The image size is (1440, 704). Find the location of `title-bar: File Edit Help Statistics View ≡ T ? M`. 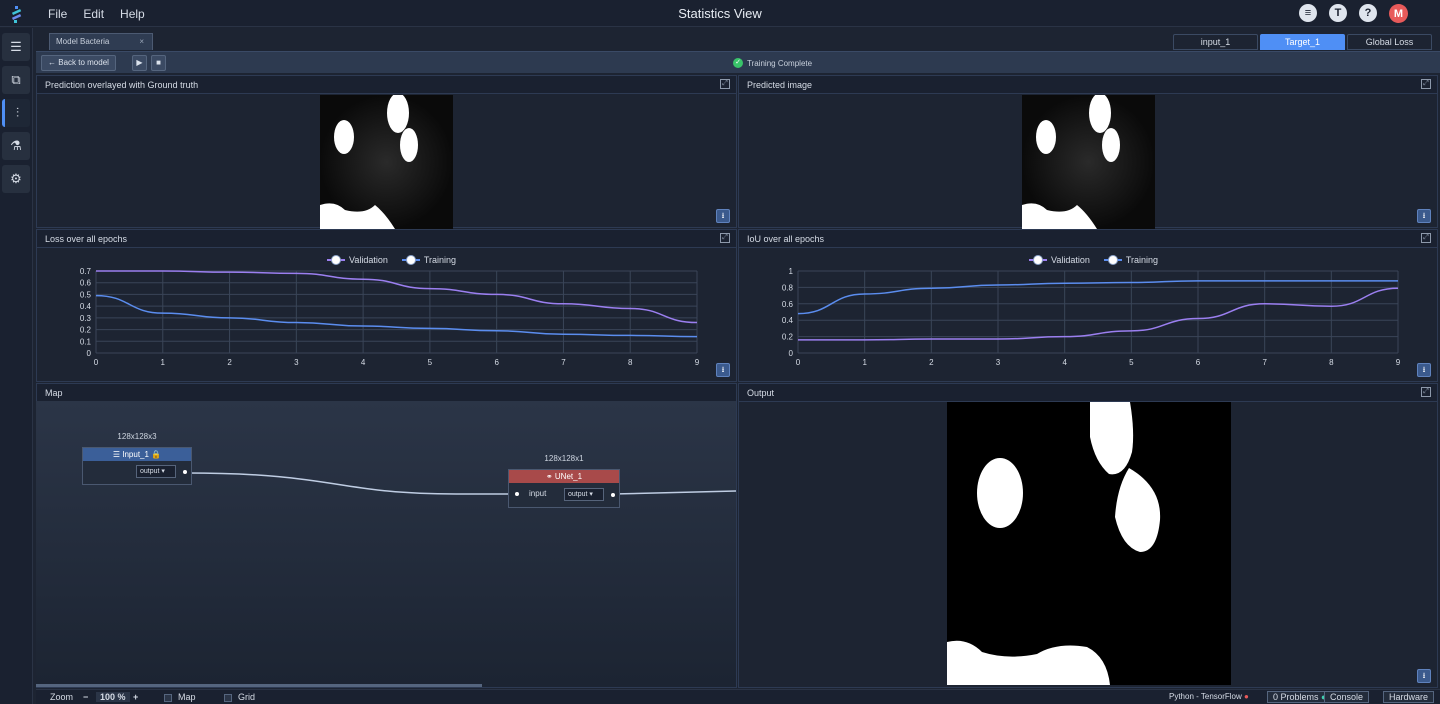

title-bar: File Edit Help Statistics View ≡ T ? M is located at coordinates (720, 13).